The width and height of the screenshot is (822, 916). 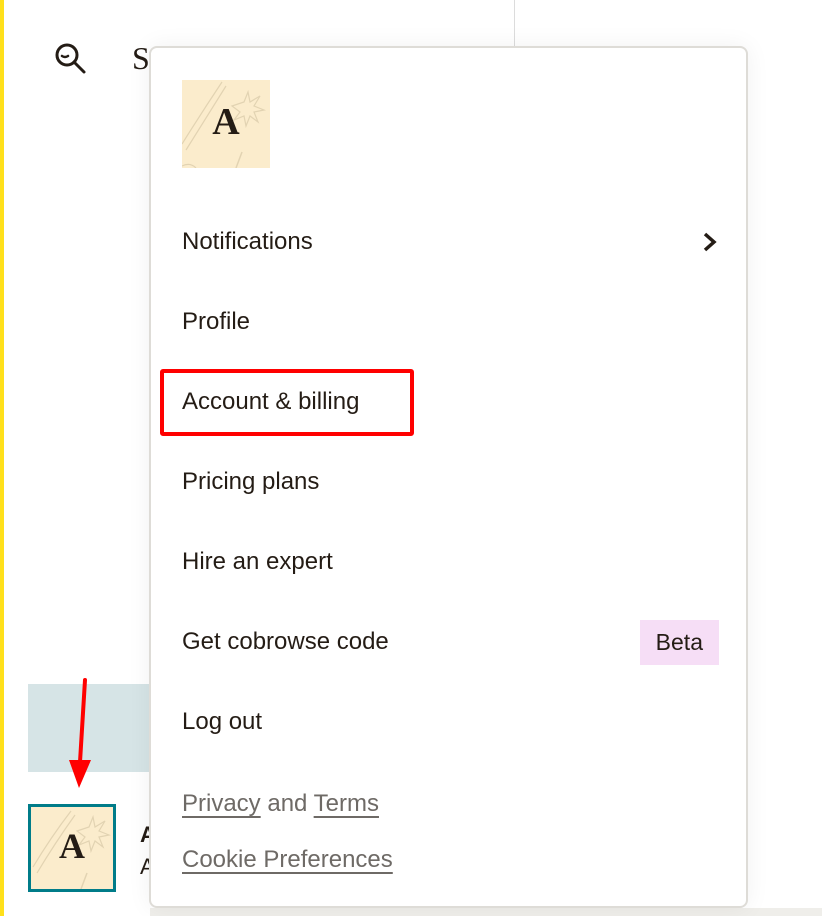 What do you see at coordinates (80, 733) in the screenshot?
I see `annotation-arrow-icon` at bounding box center [80, 733].